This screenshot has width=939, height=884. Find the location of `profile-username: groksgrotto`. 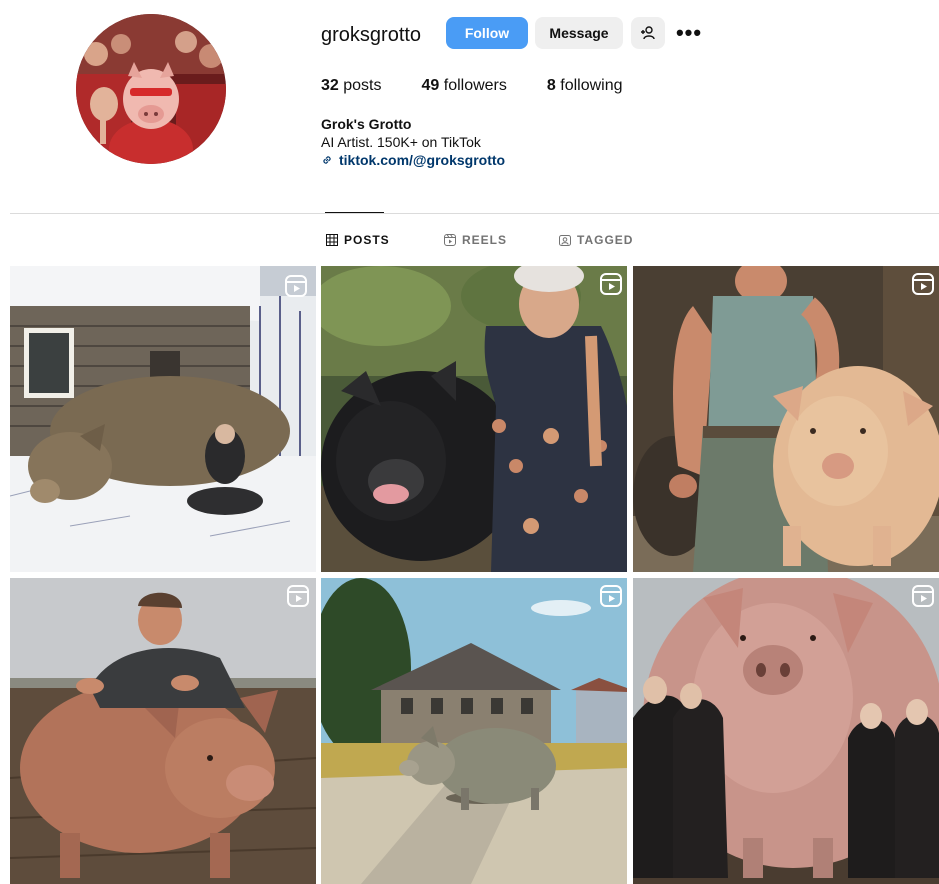

profile-username: groksgrotto is located at coordinates (371, 35).